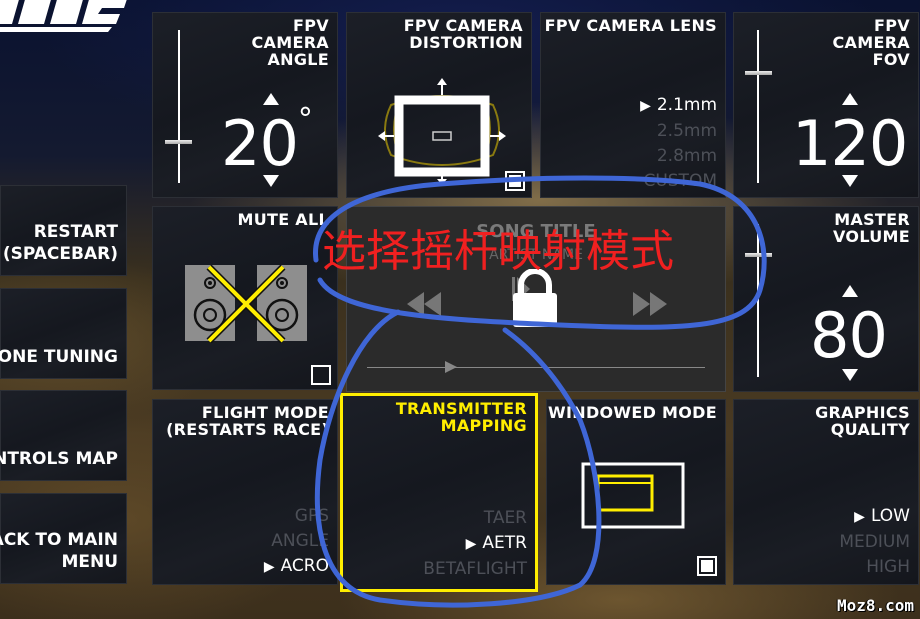 The width and height of the screenshot is (920, 619). Describe the element at coordinates (891, 59) in the screenshot. I see `camera-fov-title-line3: FOV` at that location.